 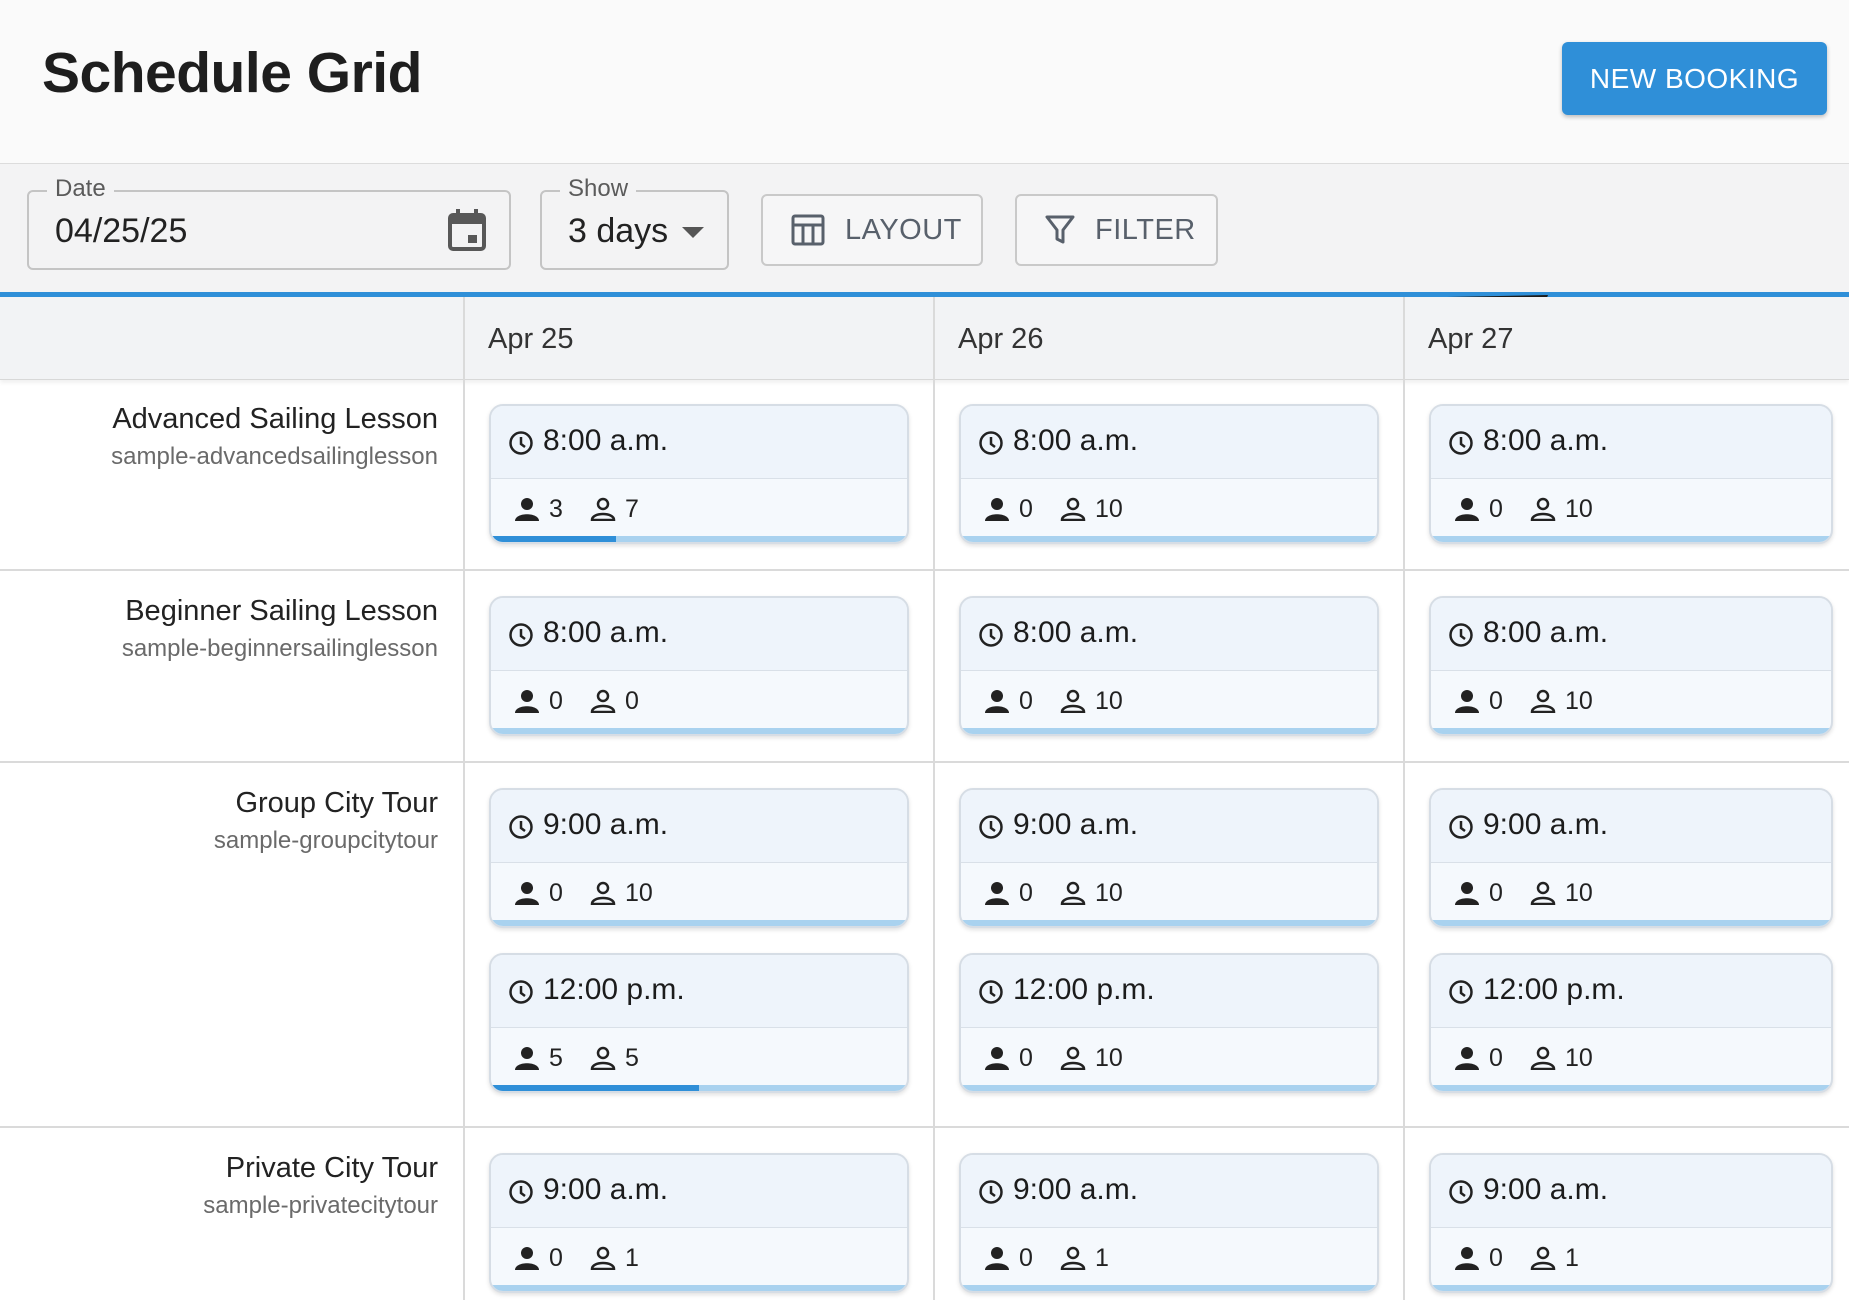 I want to click on date-field-value: 04/25/25, so click(x=121, y=231).